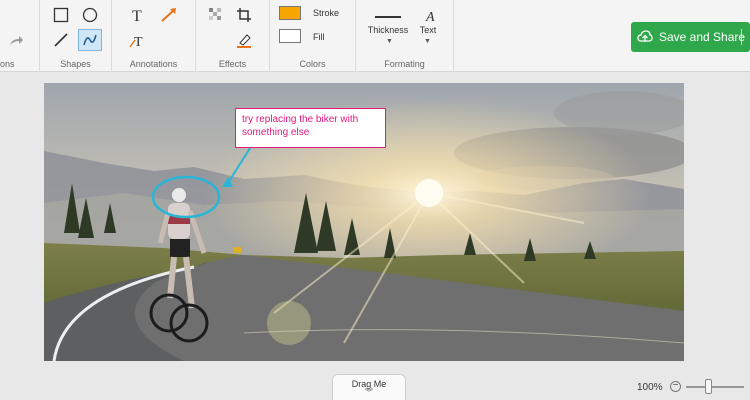 The image size is (750, 400). I want to click on zoom-slider-track, so click(715, 387).